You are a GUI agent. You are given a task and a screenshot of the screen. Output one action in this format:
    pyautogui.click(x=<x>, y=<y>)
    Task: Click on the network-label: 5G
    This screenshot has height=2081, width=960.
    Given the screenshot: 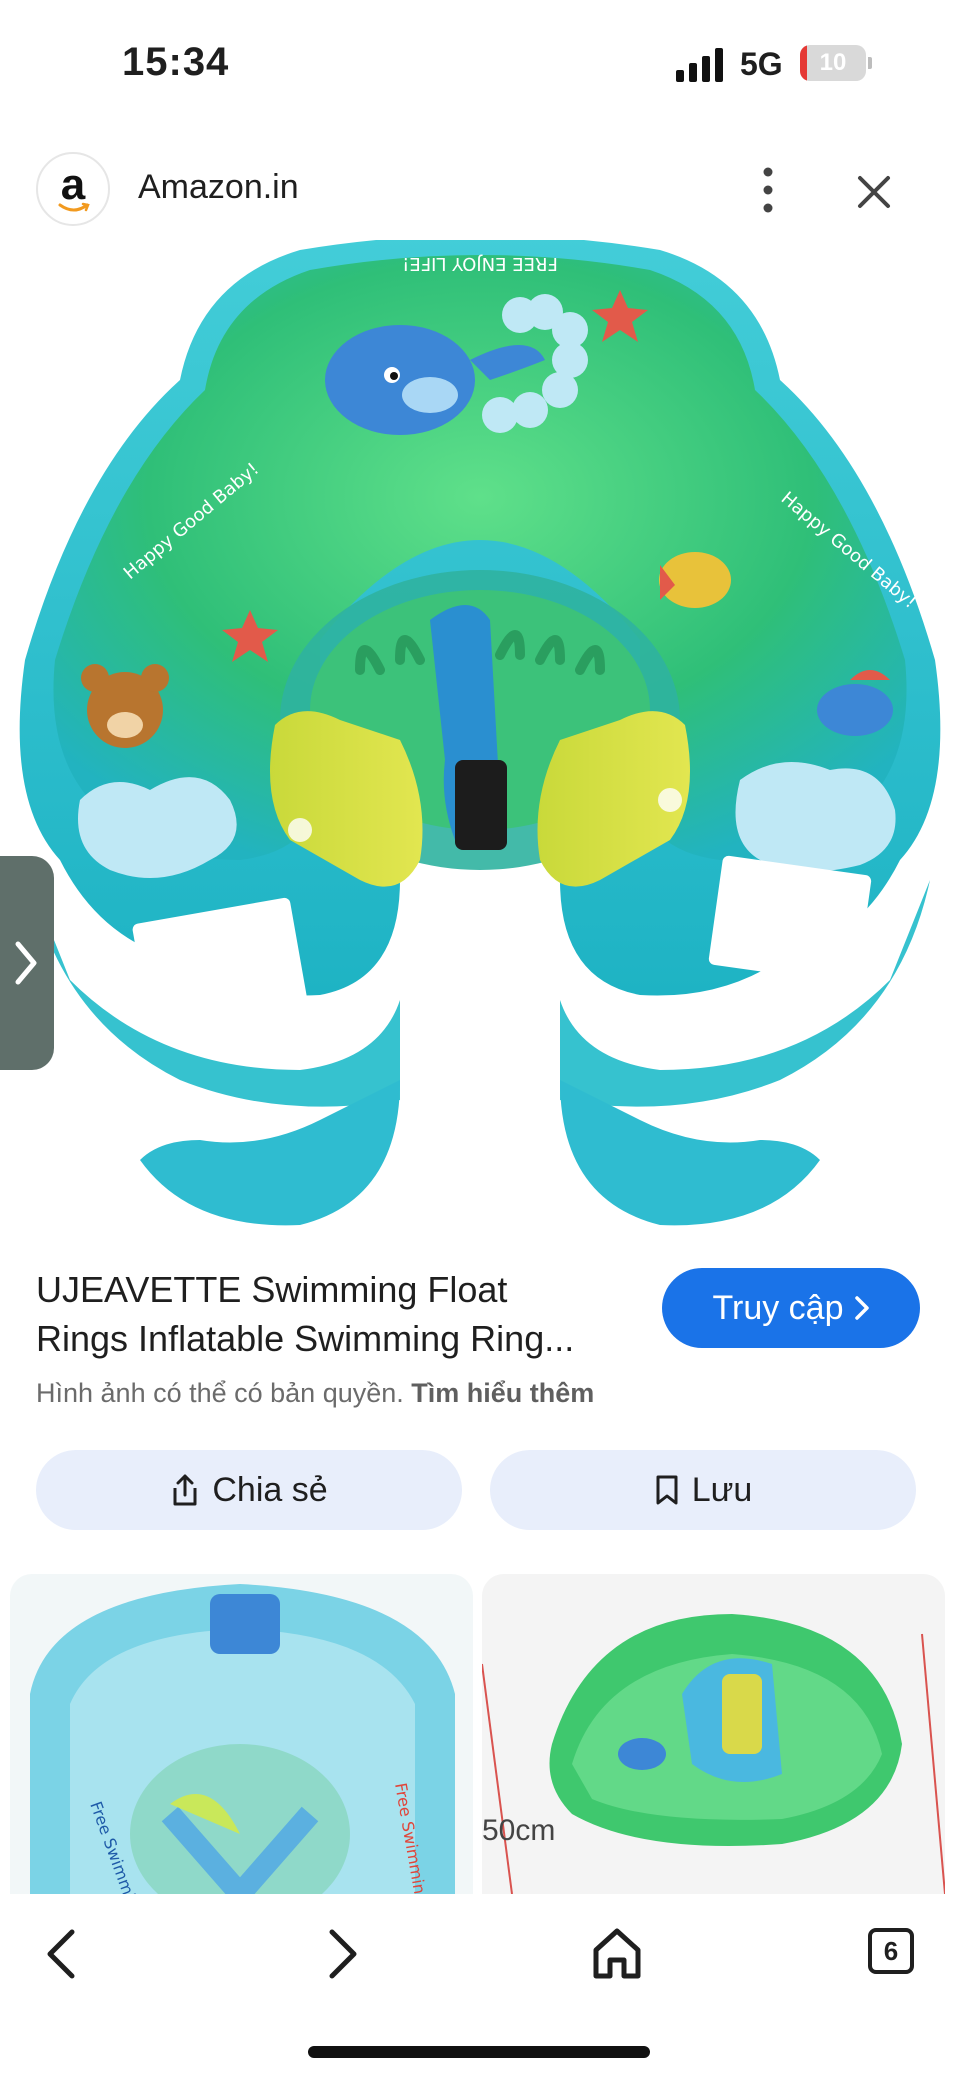 What is the action you would take?
    pyautogui.click(x=761, y=64)
    